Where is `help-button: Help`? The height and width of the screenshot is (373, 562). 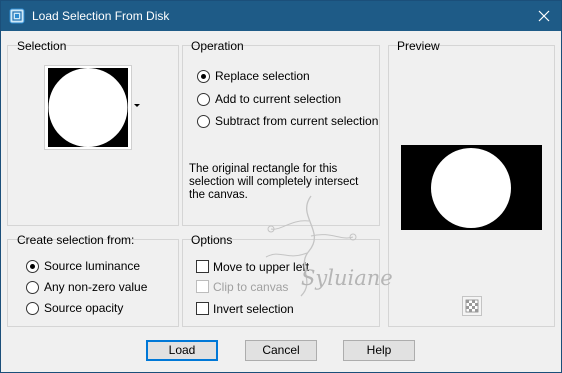 help-button: Help is located at coordinates (379, 350).